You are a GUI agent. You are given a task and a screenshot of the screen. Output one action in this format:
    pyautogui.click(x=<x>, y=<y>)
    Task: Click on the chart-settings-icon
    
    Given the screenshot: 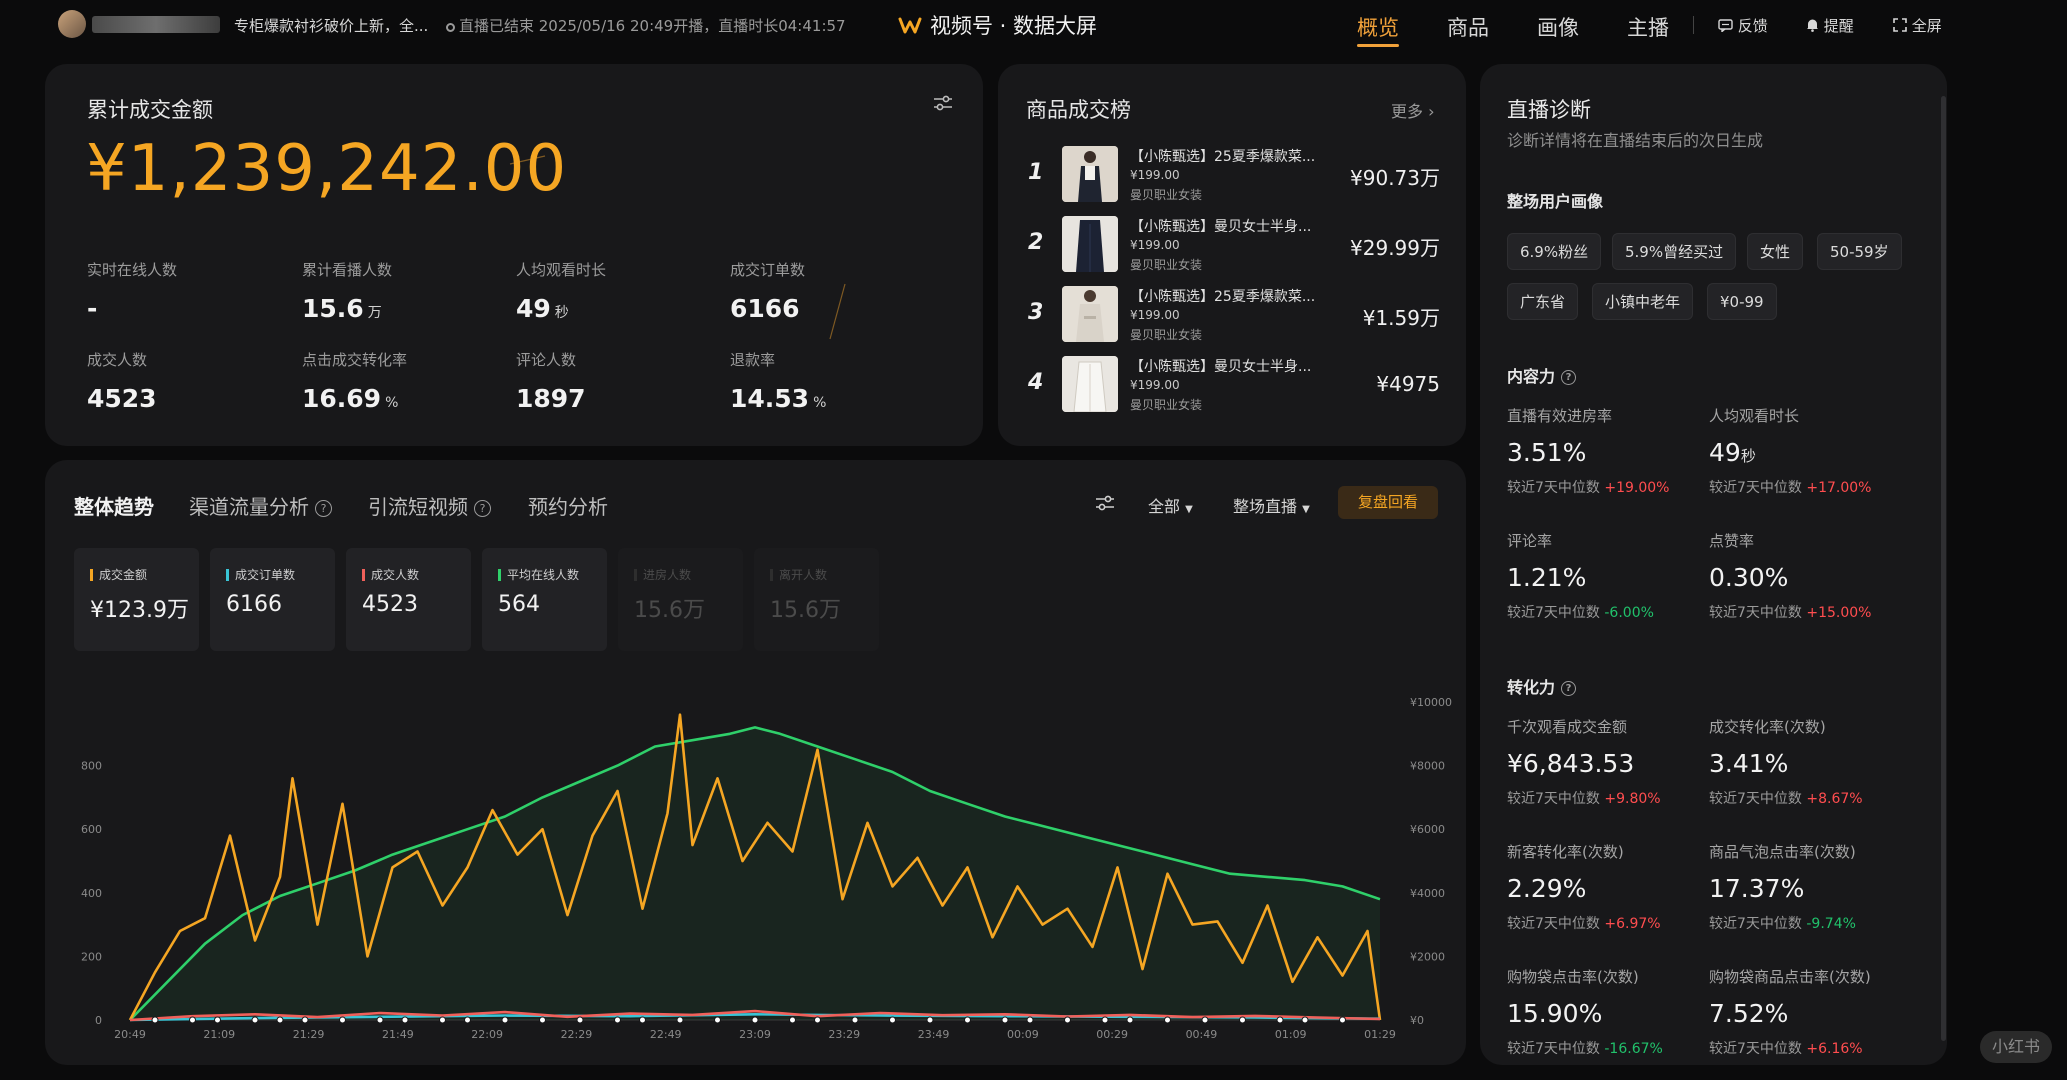 What is the action you would take?
    pyautogui.click(x=1105, y=505)
    